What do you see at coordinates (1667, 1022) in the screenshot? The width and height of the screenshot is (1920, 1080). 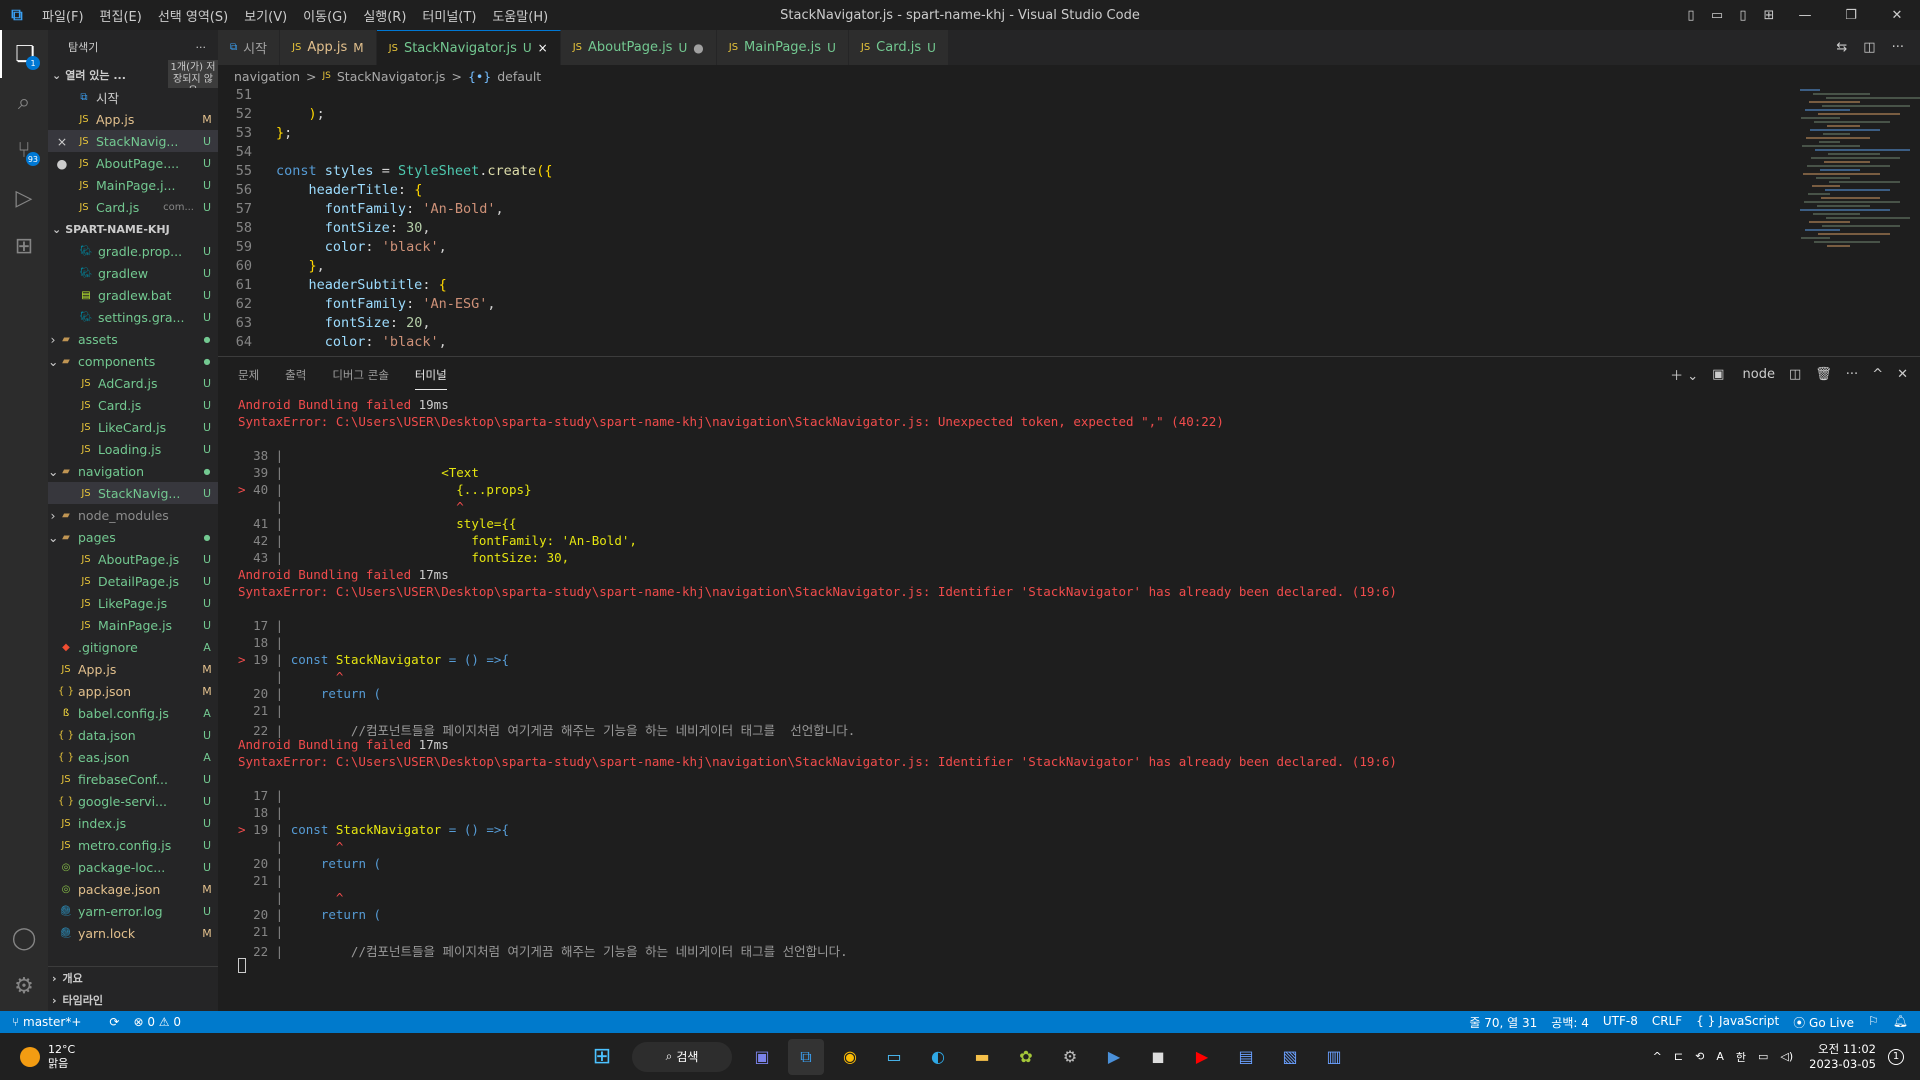 I see `end-of-line: CRLF` at bounding box center [1667, 1022].